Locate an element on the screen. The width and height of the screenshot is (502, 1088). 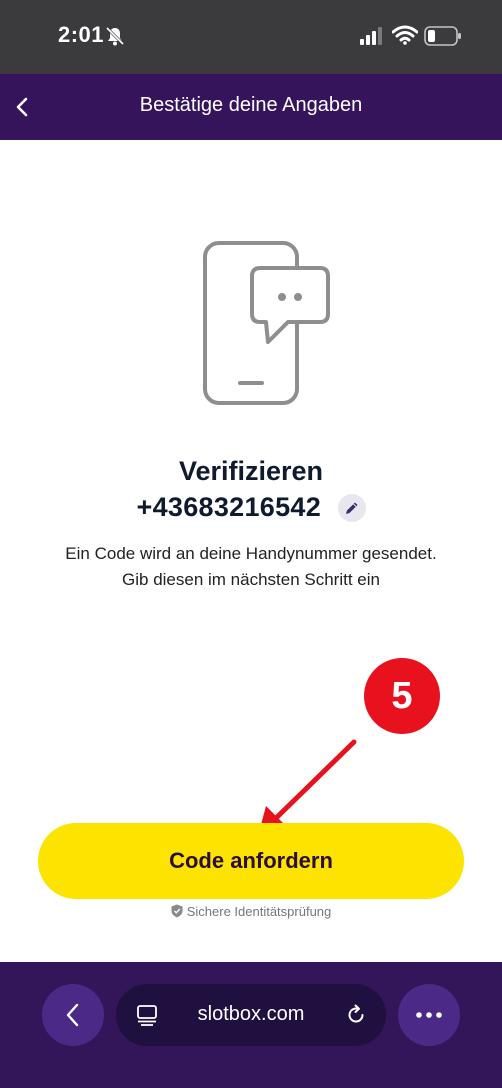
phone-number-row: +43683216542 is located at coordinates (251, 510).